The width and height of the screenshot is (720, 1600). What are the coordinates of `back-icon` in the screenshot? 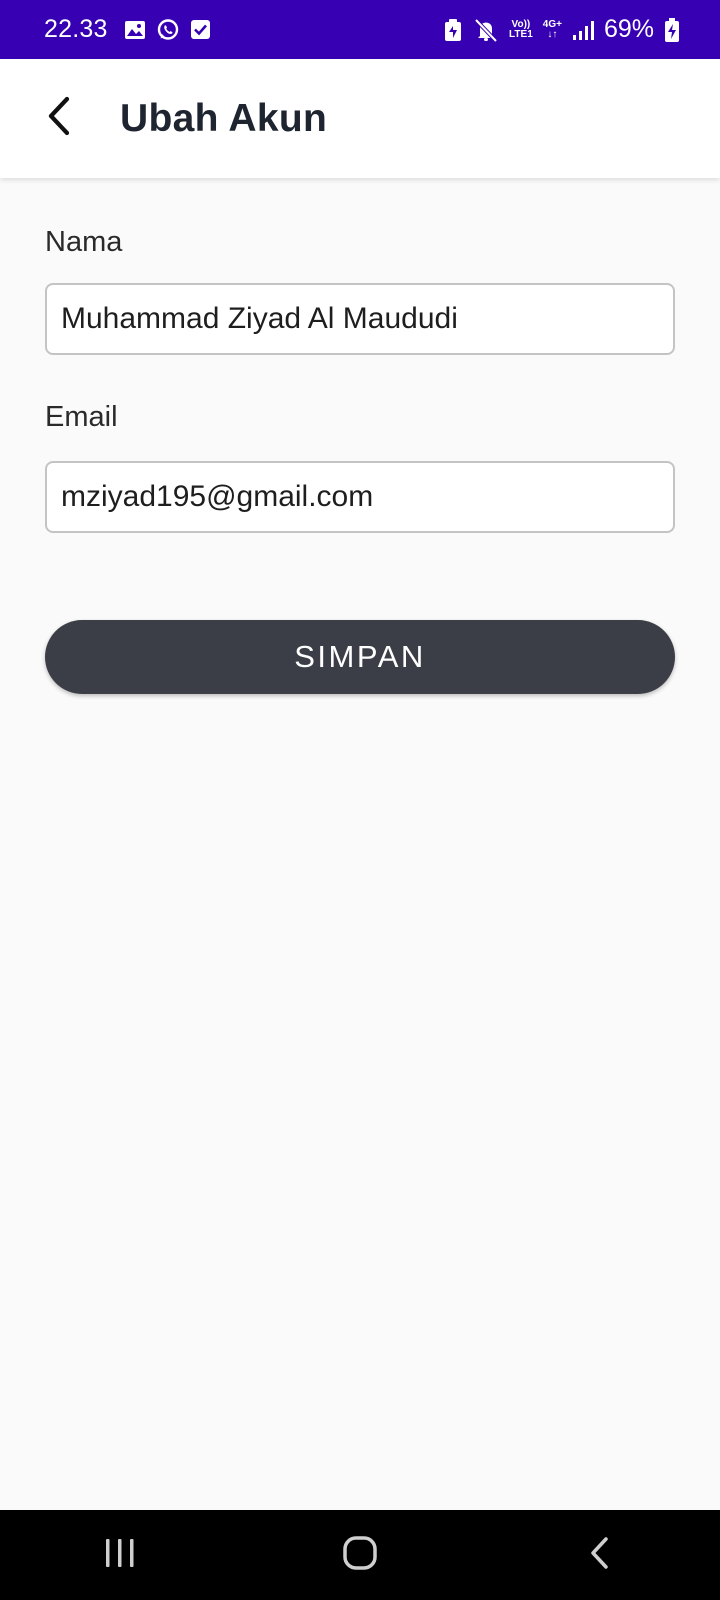 It's located at (600, 1555).